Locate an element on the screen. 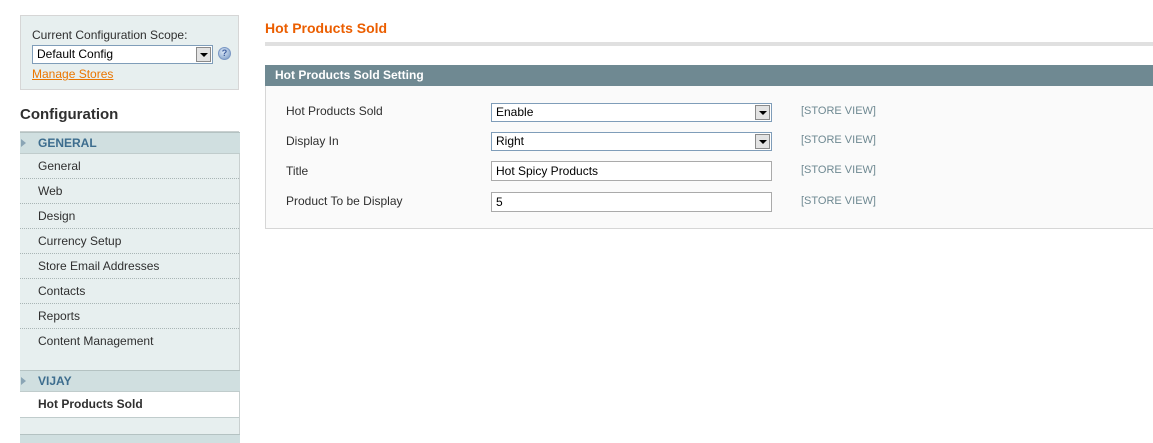 The height and width of the screenshot is (443, 1153). field-label-display-in: Display In is located at coordinates (312, 141).